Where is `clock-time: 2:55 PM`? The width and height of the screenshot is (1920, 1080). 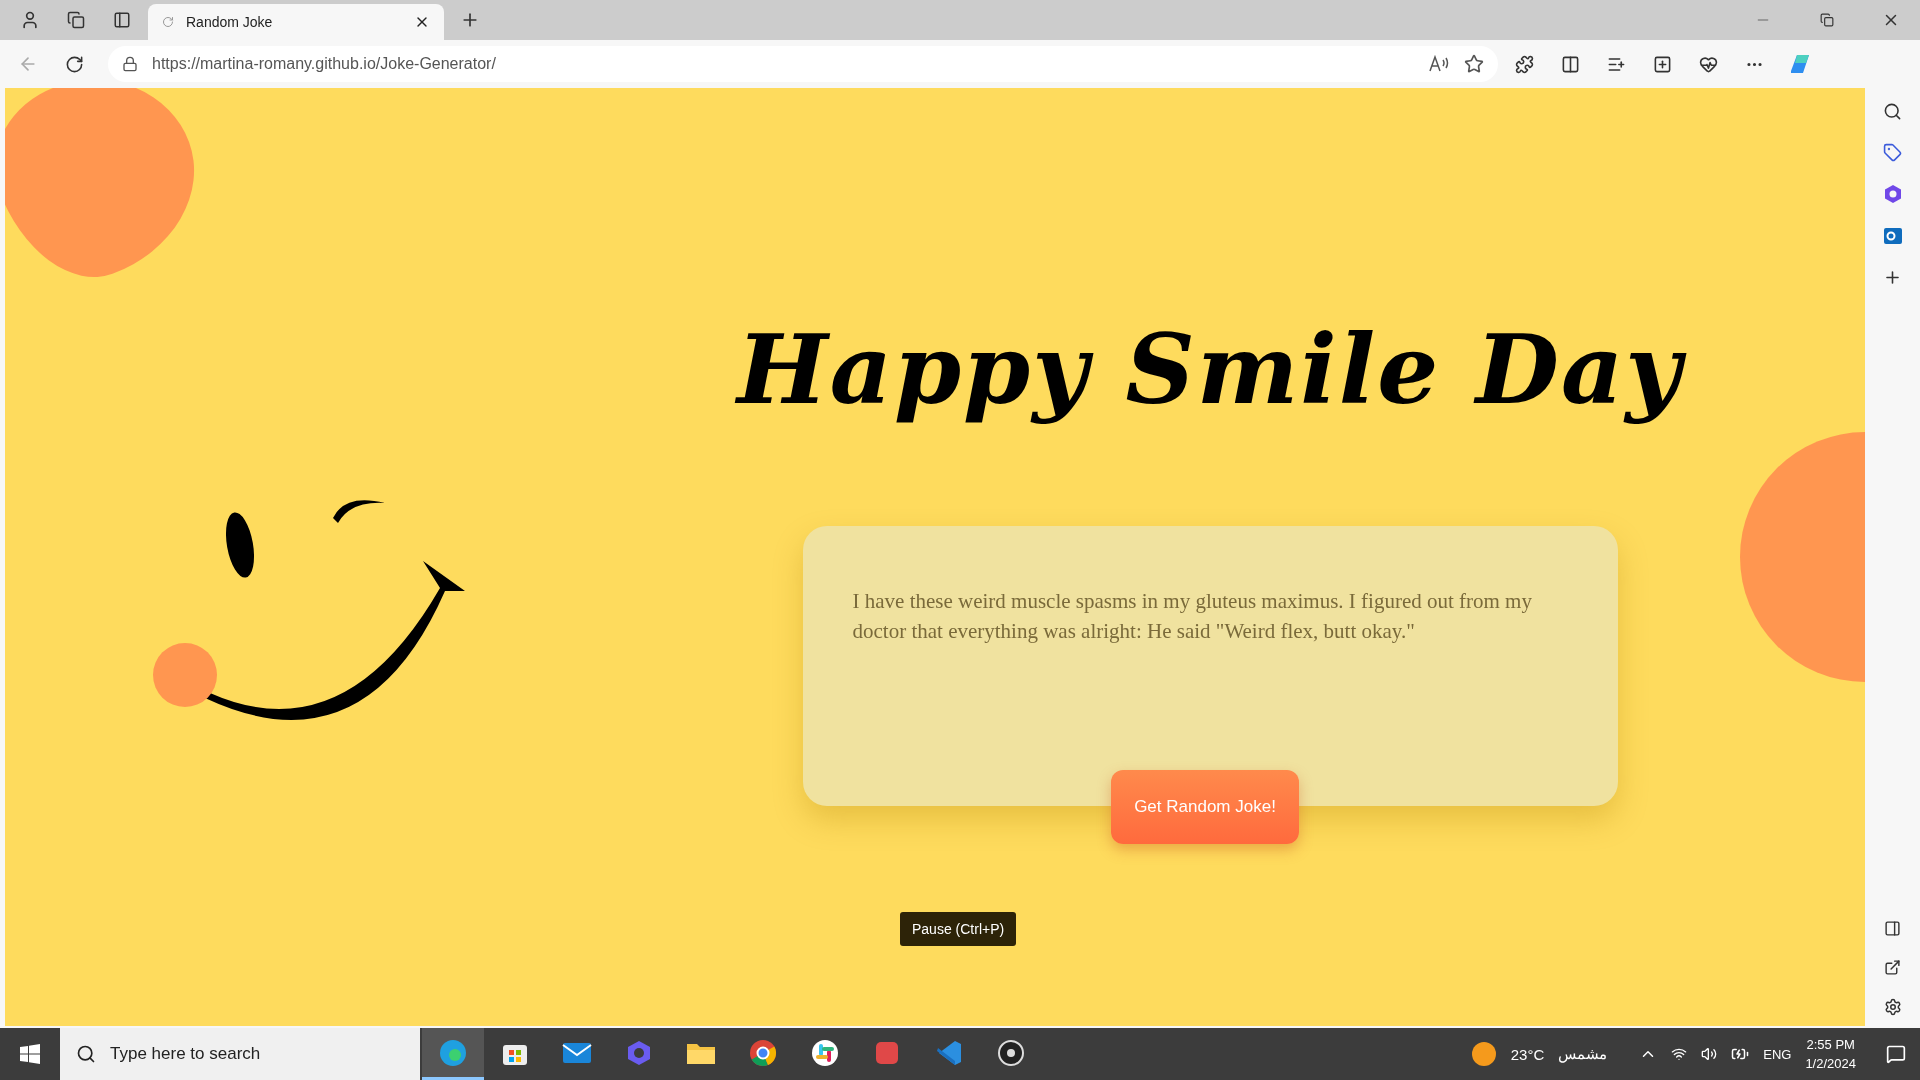 clock-time: 2:55 PM is located at coordinates (1830, 1045).